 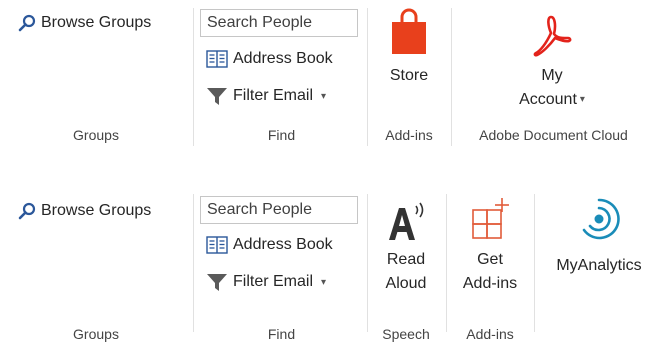 I want to click on addins-group: Store Add-ins, so click(x=409, y=75).